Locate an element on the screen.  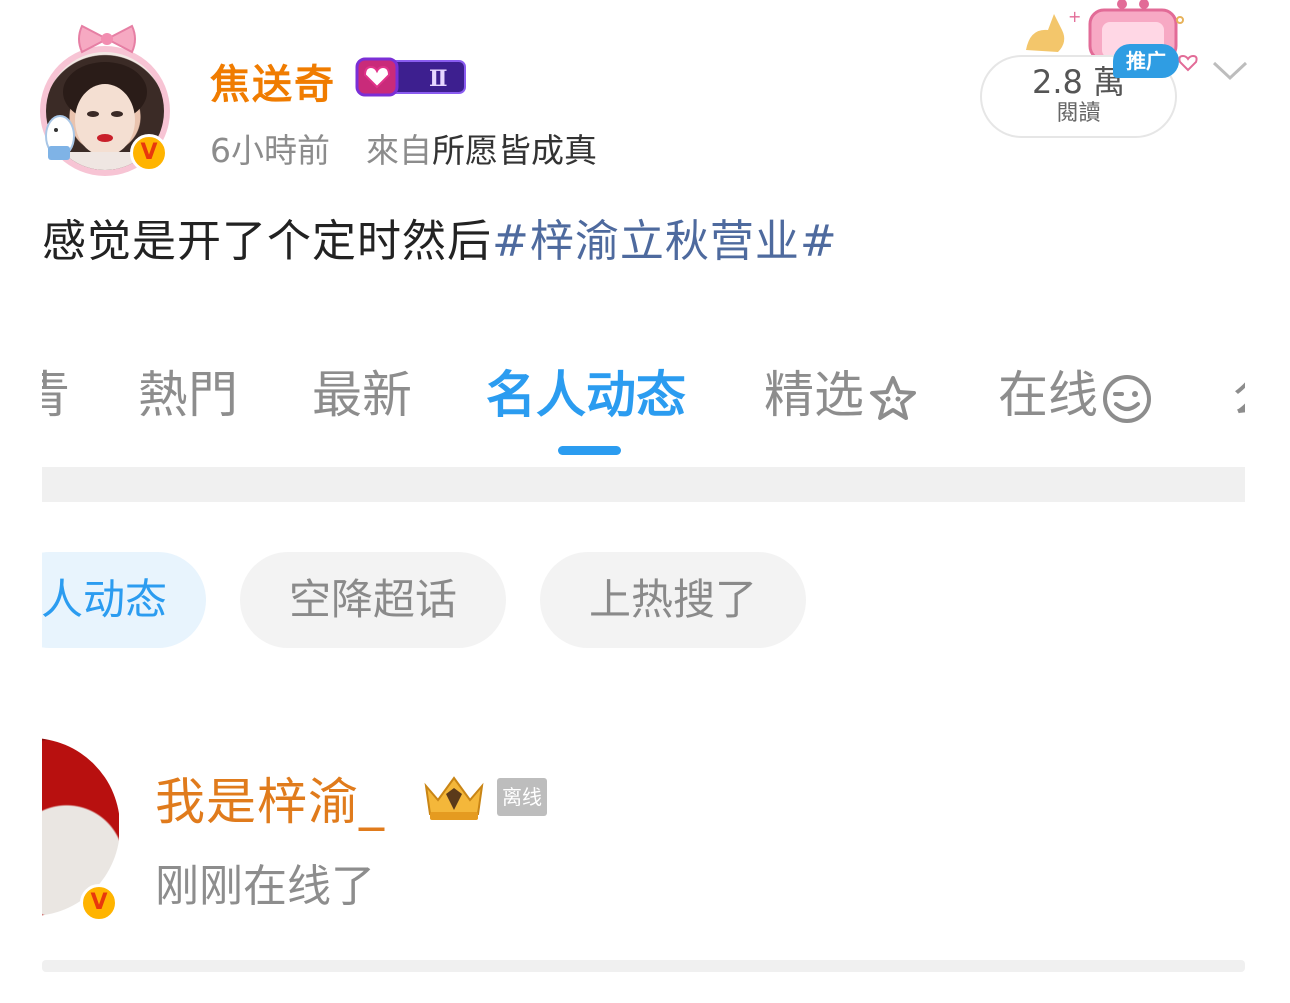
celebrity-status: 刚刚在线了 is located at coordinates (265, 886).